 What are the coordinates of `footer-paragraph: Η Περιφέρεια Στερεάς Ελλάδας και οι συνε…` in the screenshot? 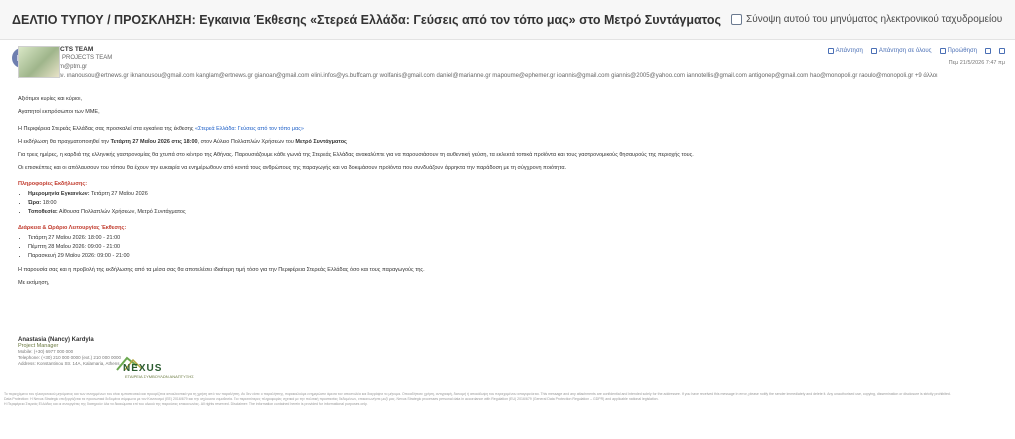 It's located at (186, 404).